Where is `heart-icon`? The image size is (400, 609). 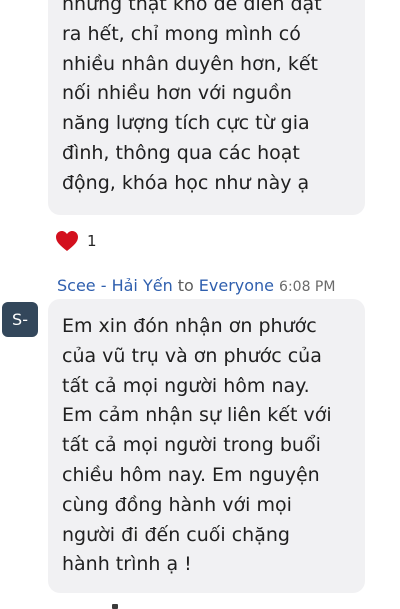 heart-icon is located at coordinates (67, 241).